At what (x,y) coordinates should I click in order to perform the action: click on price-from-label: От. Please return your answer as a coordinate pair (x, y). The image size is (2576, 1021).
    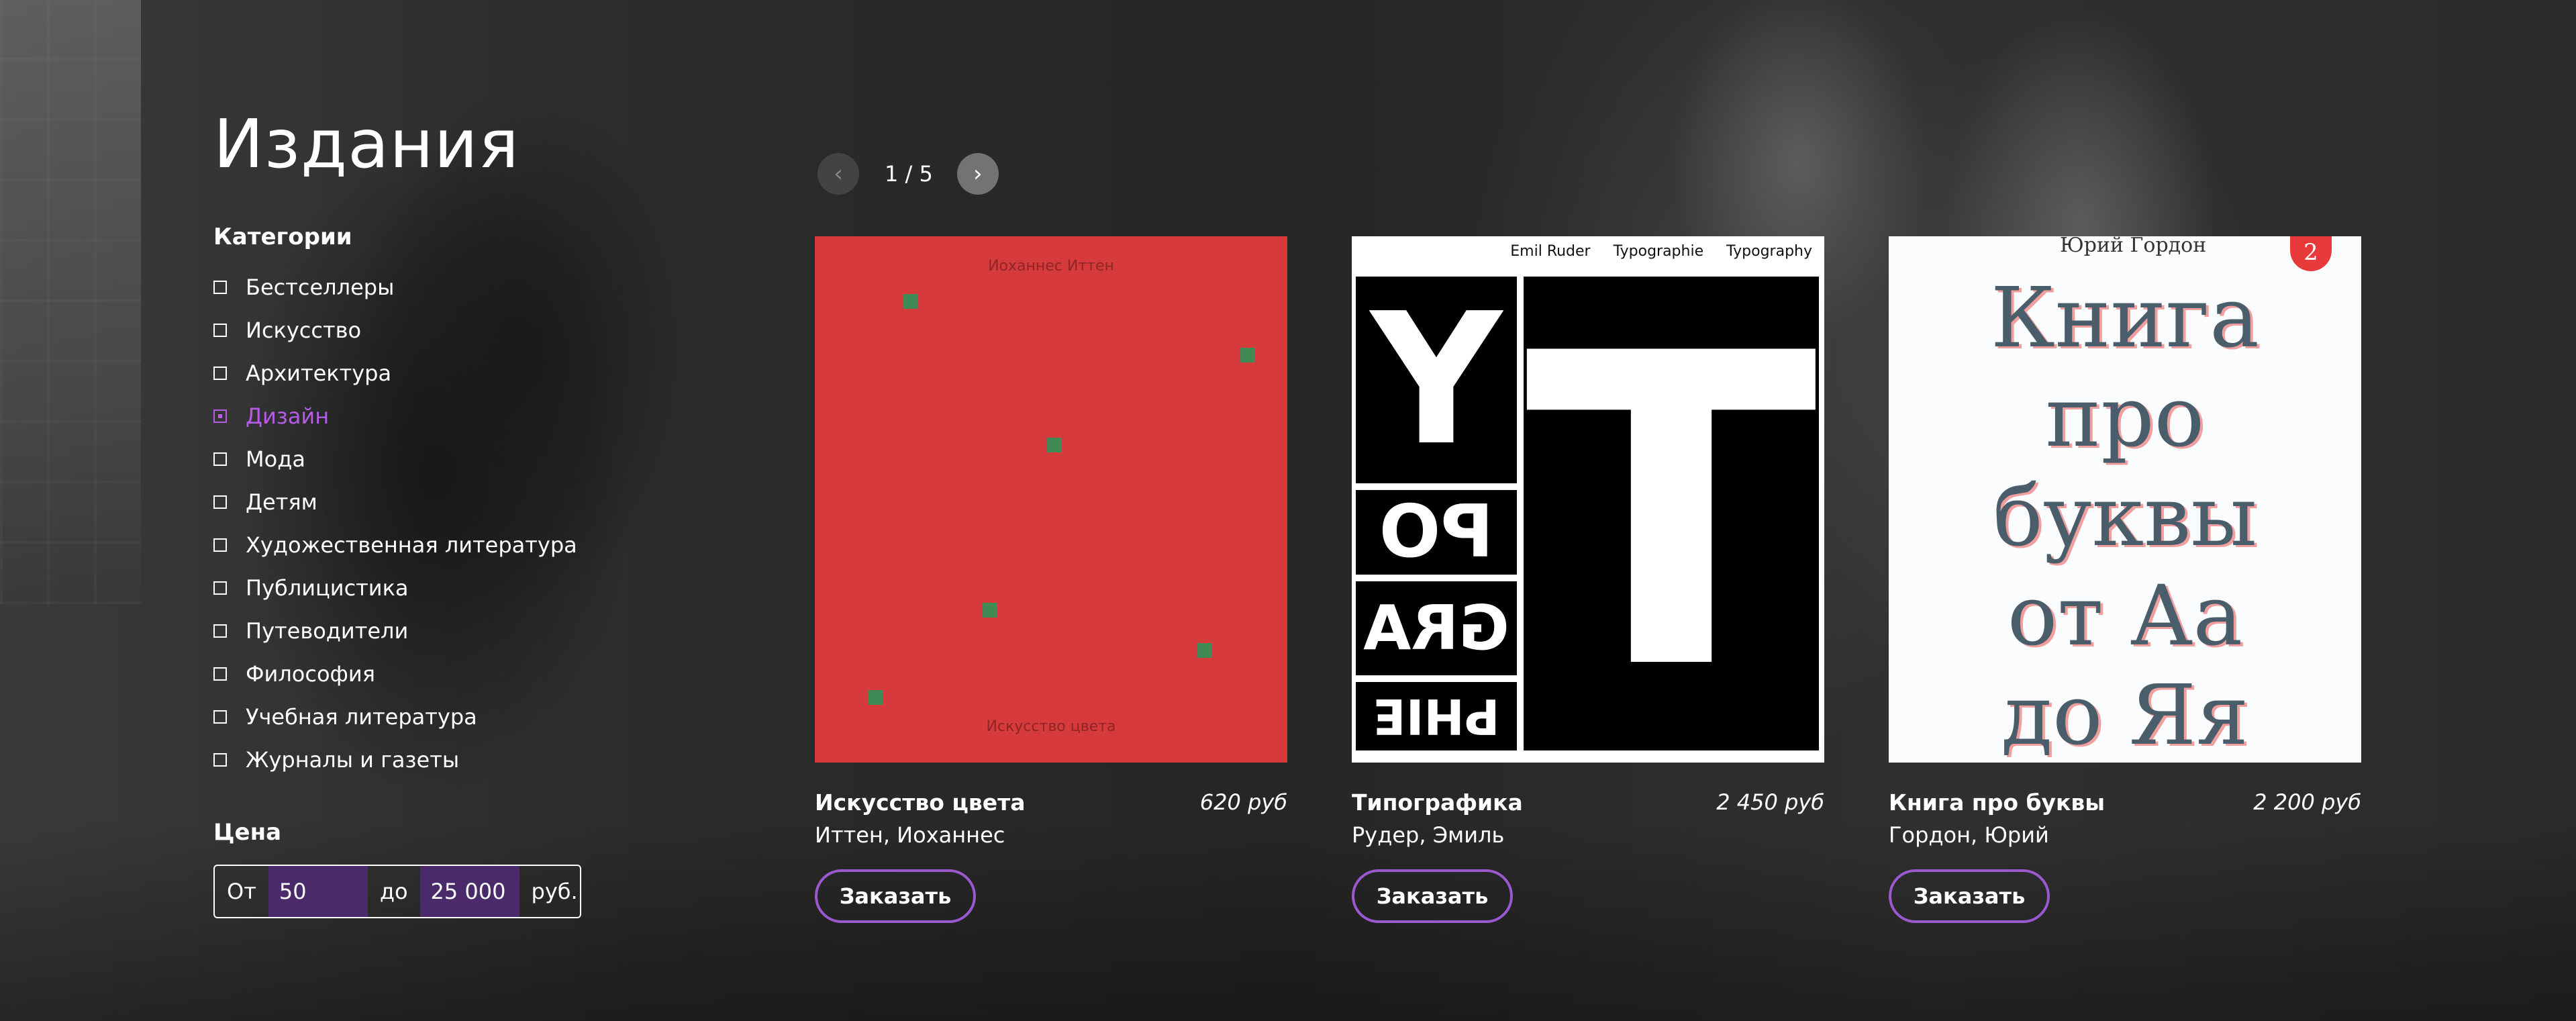
    Looking at the image, I should click on (241, 891).